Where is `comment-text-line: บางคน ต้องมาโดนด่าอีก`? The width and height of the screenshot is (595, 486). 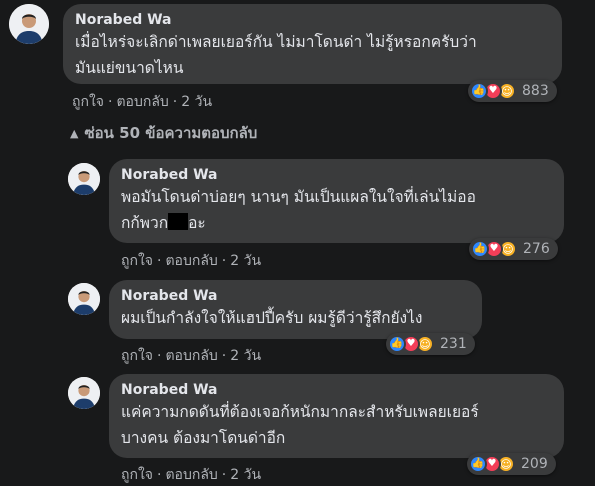
comment-text-line: บางคน ต้องมาโดนด่าอีก is located at coordinates (203, 438).